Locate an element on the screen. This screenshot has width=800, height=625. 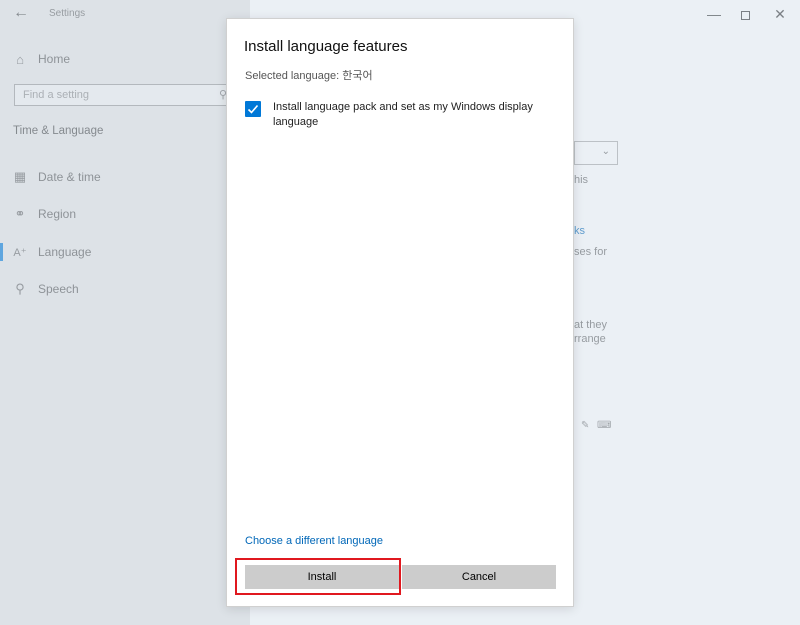
checkmark-icon is located at coordinates (253, 109).